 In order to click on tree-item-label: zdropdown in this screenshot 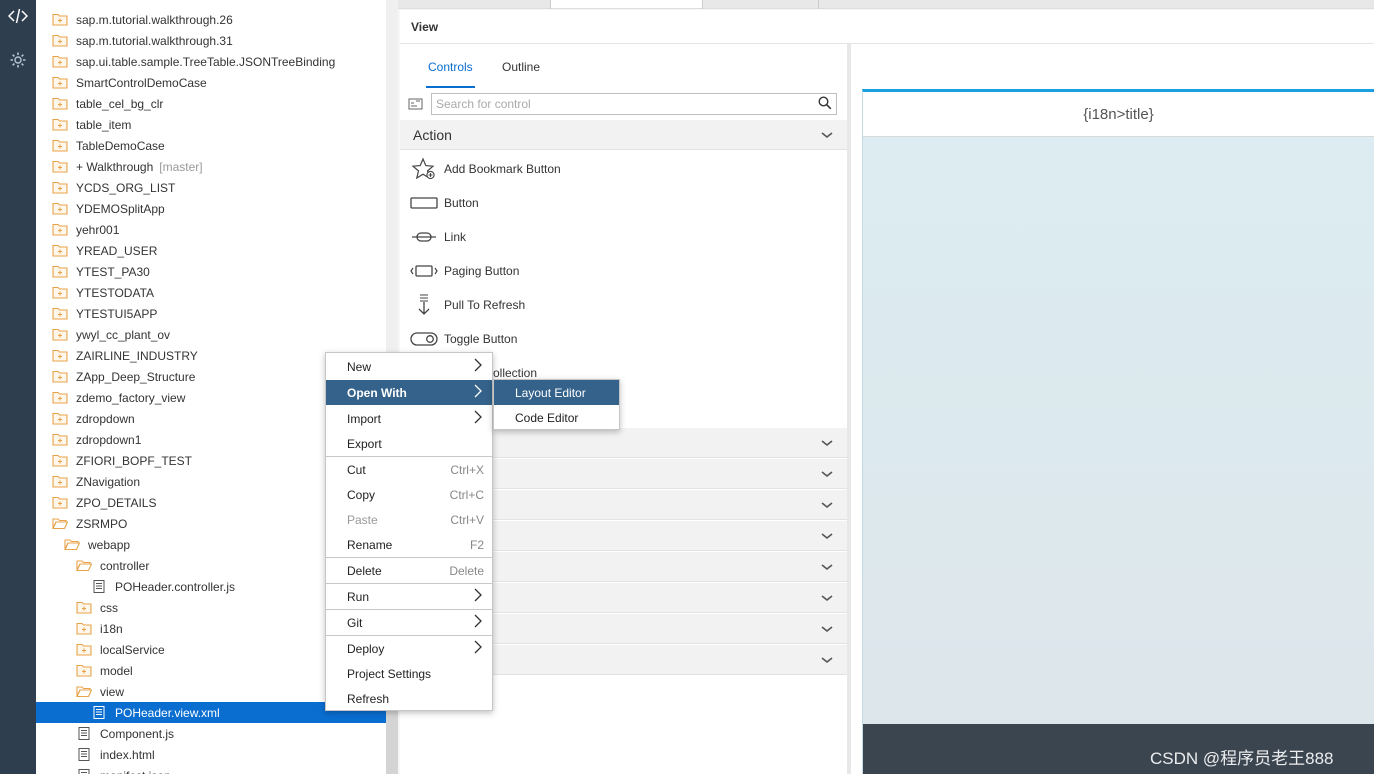, I will do `click(105, 418)`.